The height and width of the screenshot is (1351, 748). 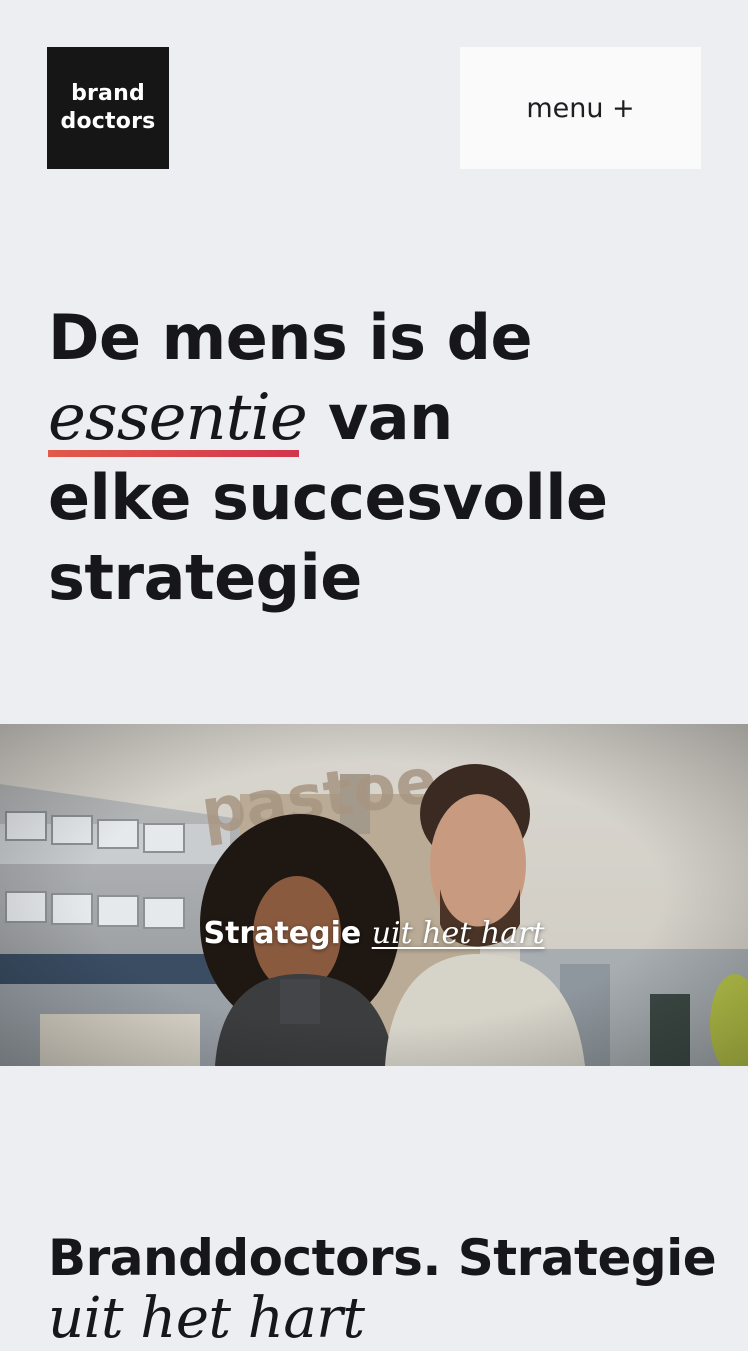 What do you see at coordinates (205, 577) in the screenshot?
I see `hero-line-4: strategie` at bounding box center [205, 577].